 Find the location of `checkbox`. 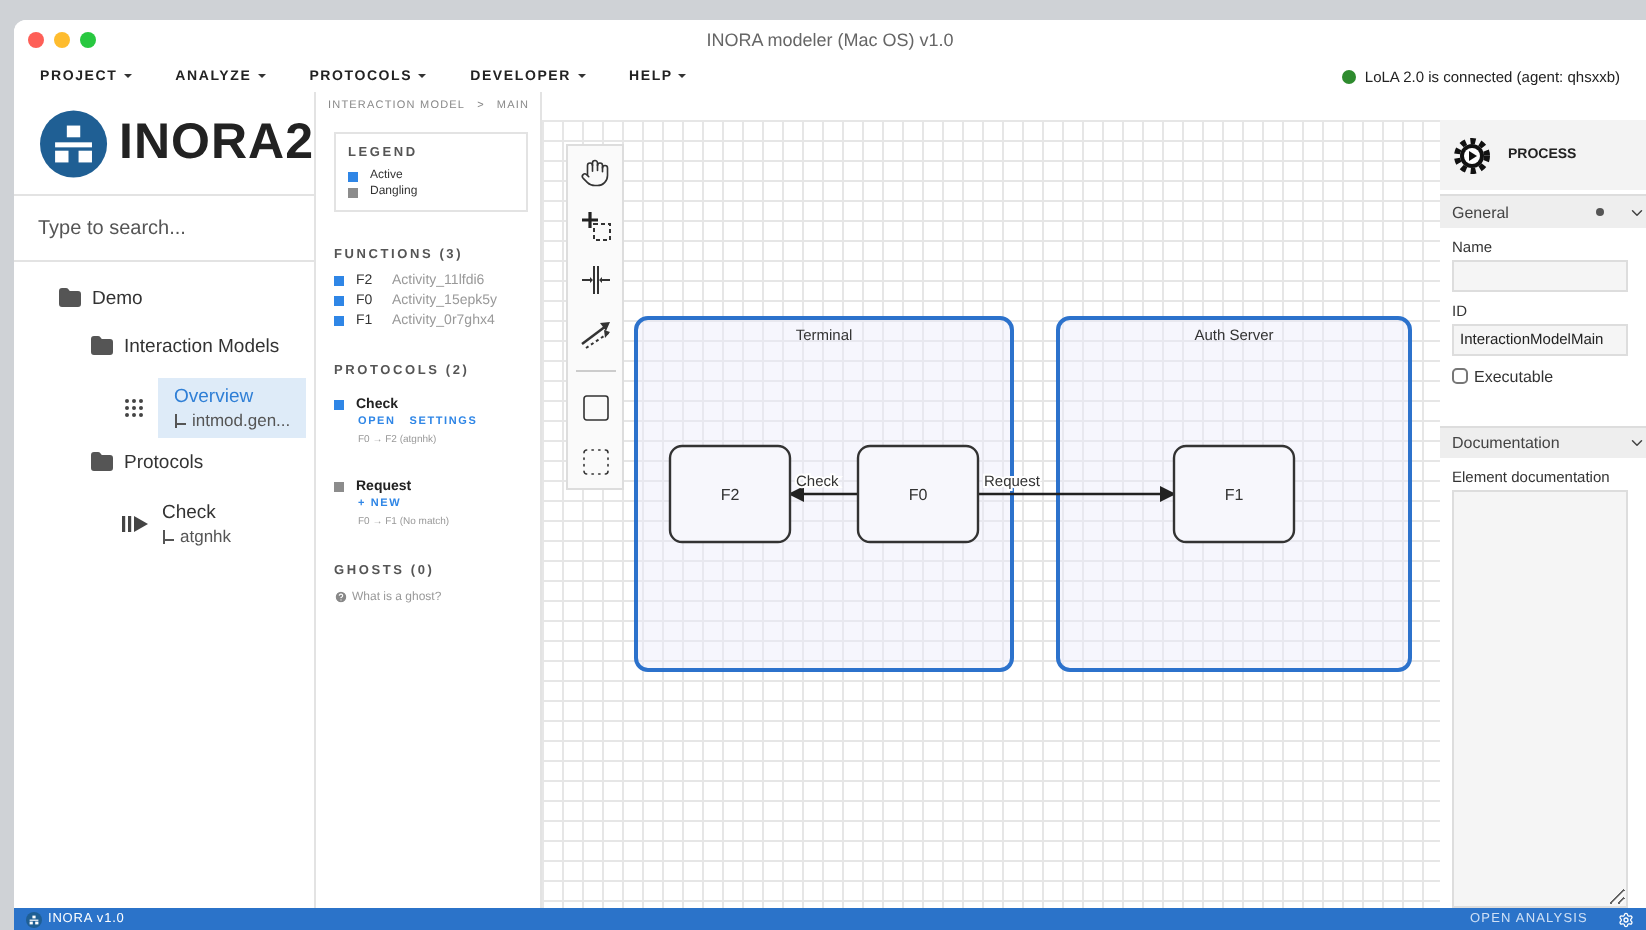

checkbox is located at coordinates (1460, 376).